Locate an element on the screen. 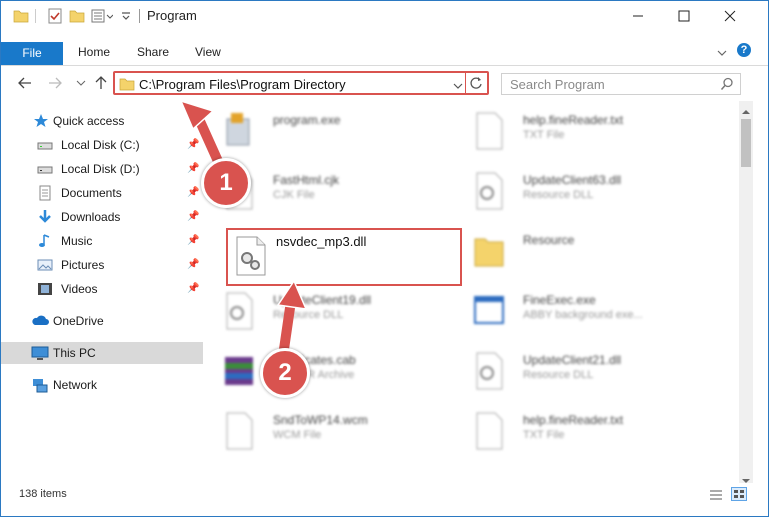 Image resolution: width=769 pixels, height=517 pixels. arrow-2-head is located at coordinates (292, 294).